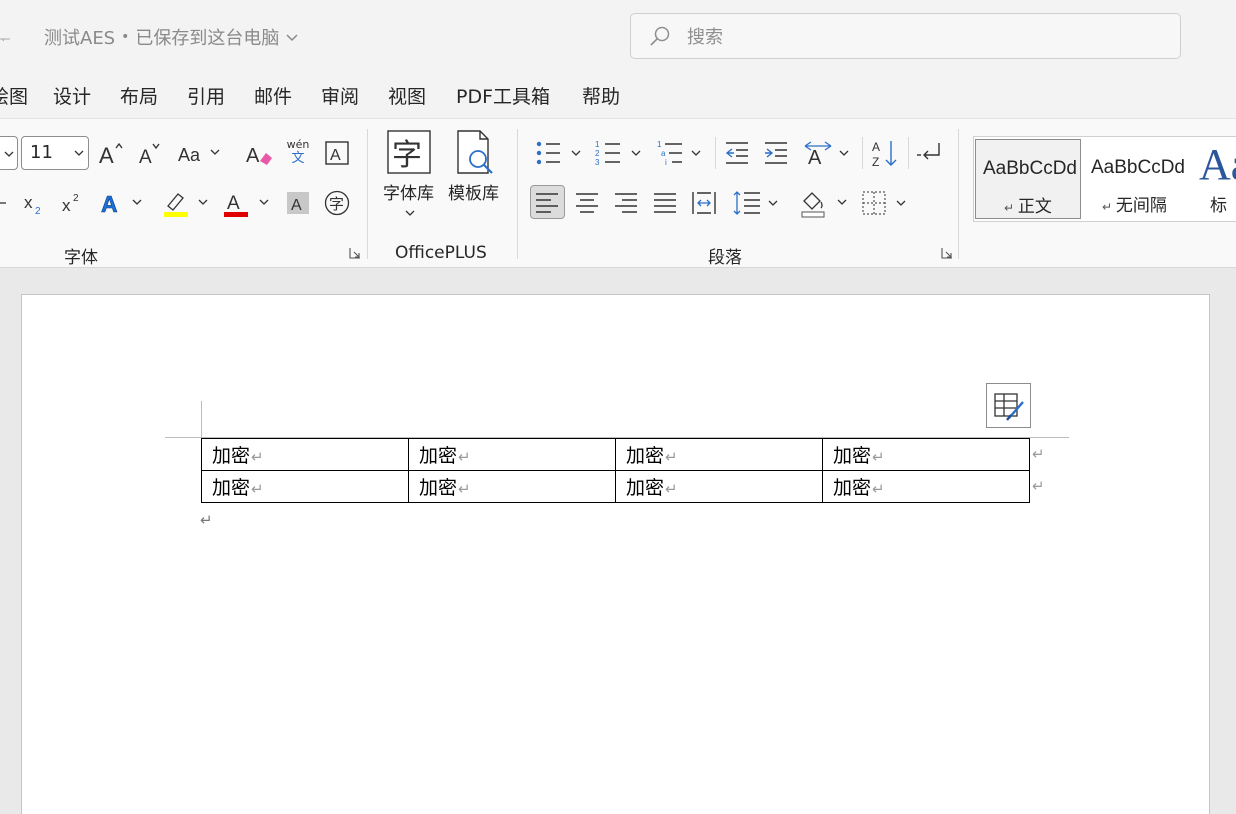  What do you see at coordinates (757, 203) in the screenshot?
I see `line-spacing-icon` at bounding box center [757, 203].